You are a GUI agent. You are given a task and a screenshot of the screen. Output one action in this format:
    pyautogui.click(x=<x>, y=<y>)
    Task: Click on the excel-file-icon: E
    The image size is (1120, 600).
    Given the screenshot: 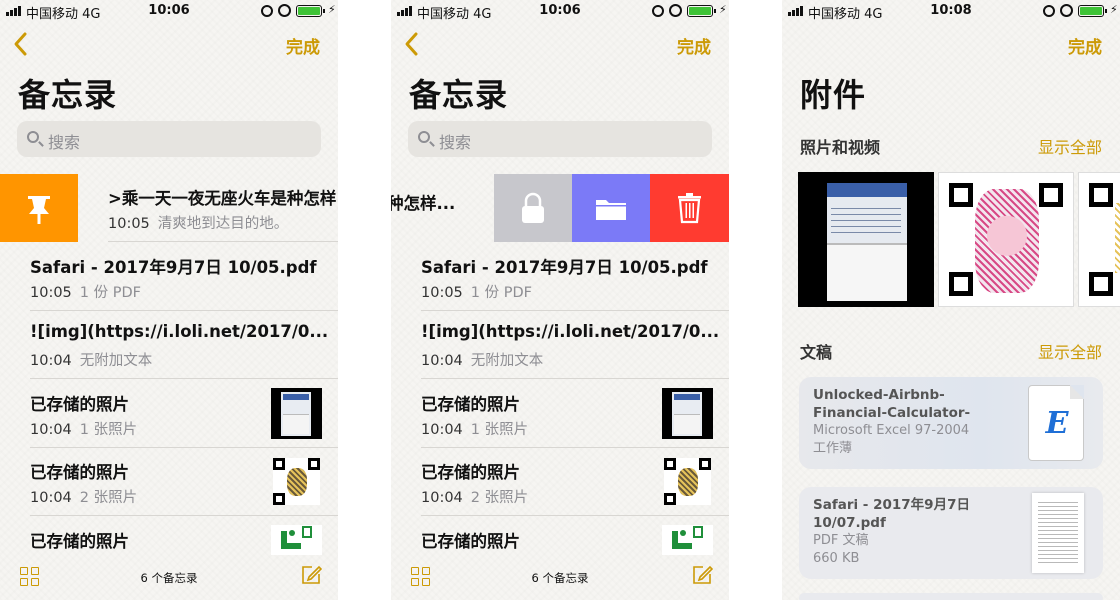 What is the action you would take?
    pyautogui.click(x=1056, y=423)
    